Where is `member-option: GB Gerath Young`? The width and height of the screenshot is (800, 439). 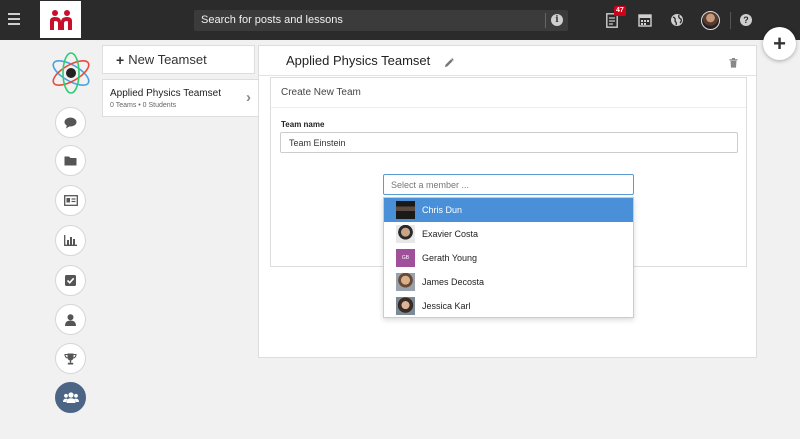 member-option: GB Gerath Young is located at coordinates (508, 258).